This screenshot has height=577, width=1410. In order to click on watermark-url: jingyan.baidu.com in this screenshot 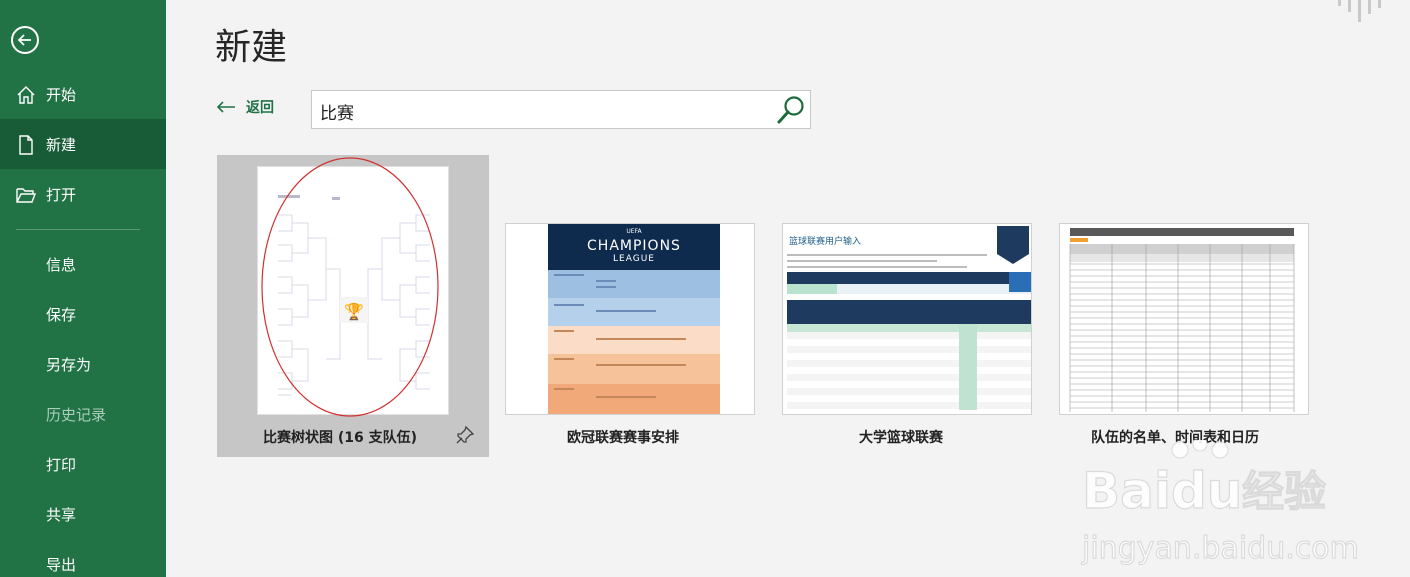, I will do `click(1220, 548)`.